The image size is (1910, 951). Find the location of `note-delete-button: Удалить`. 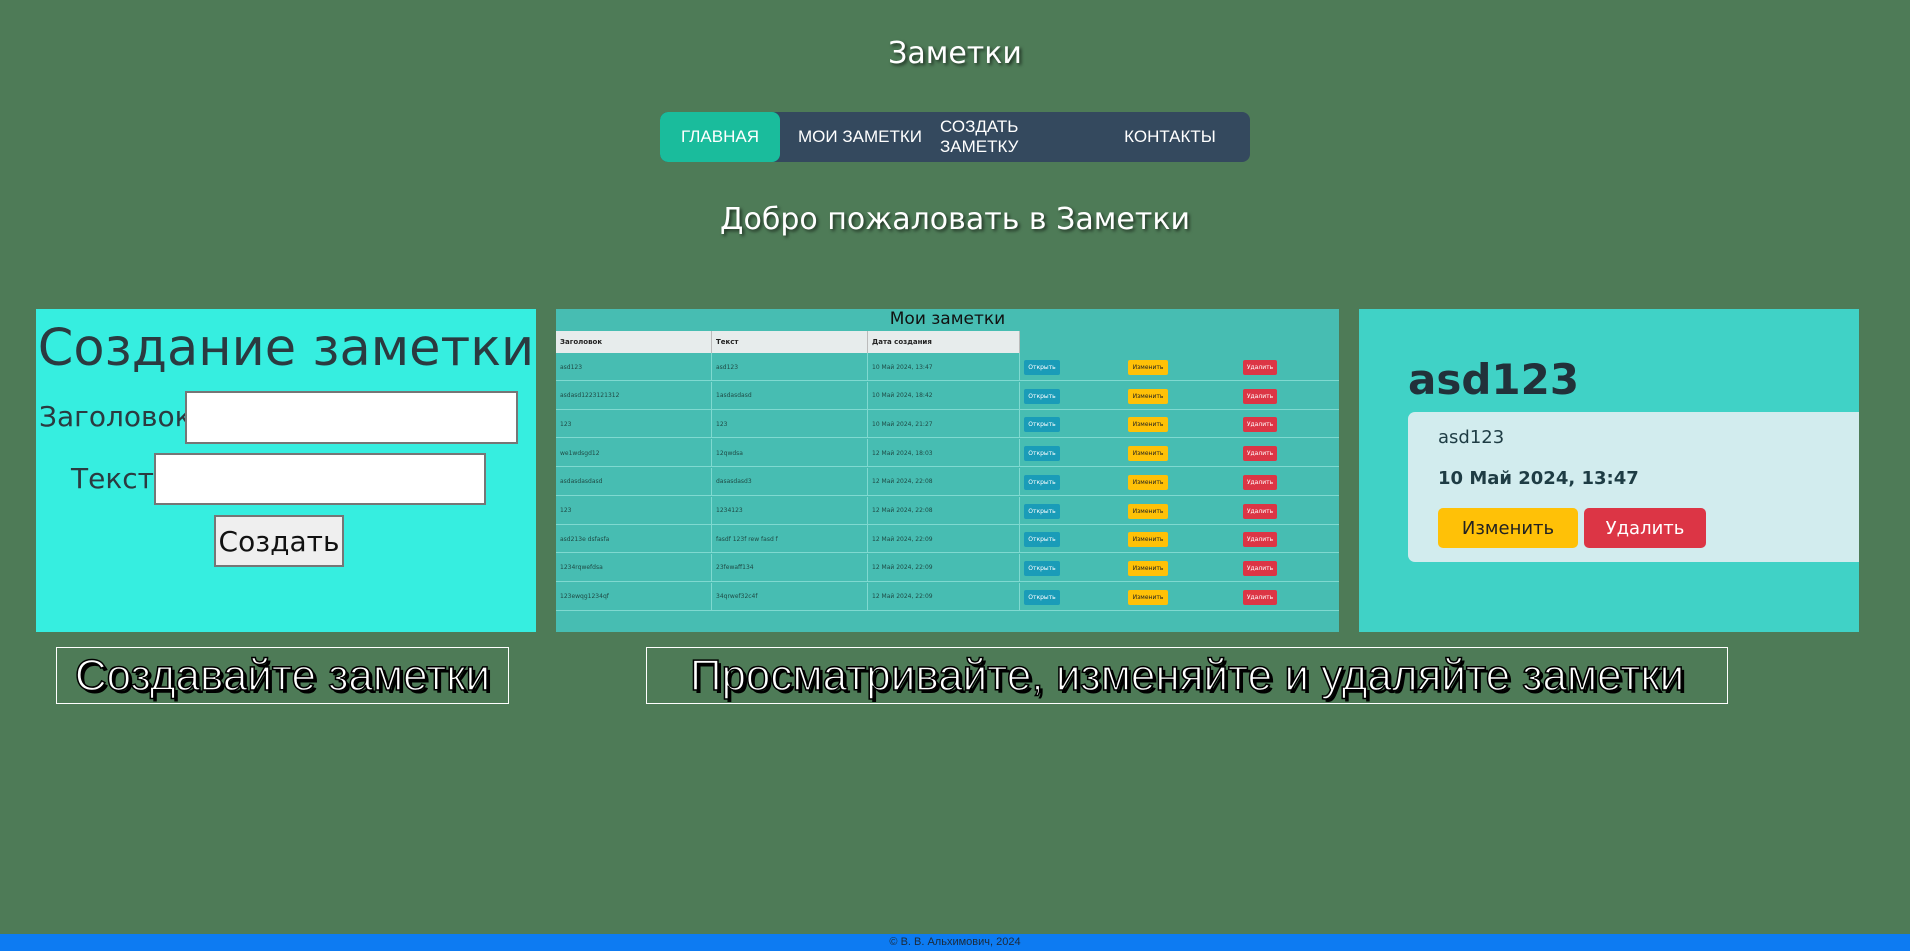

note-delete-button: Удалить is located at coordinates (1645, 528).